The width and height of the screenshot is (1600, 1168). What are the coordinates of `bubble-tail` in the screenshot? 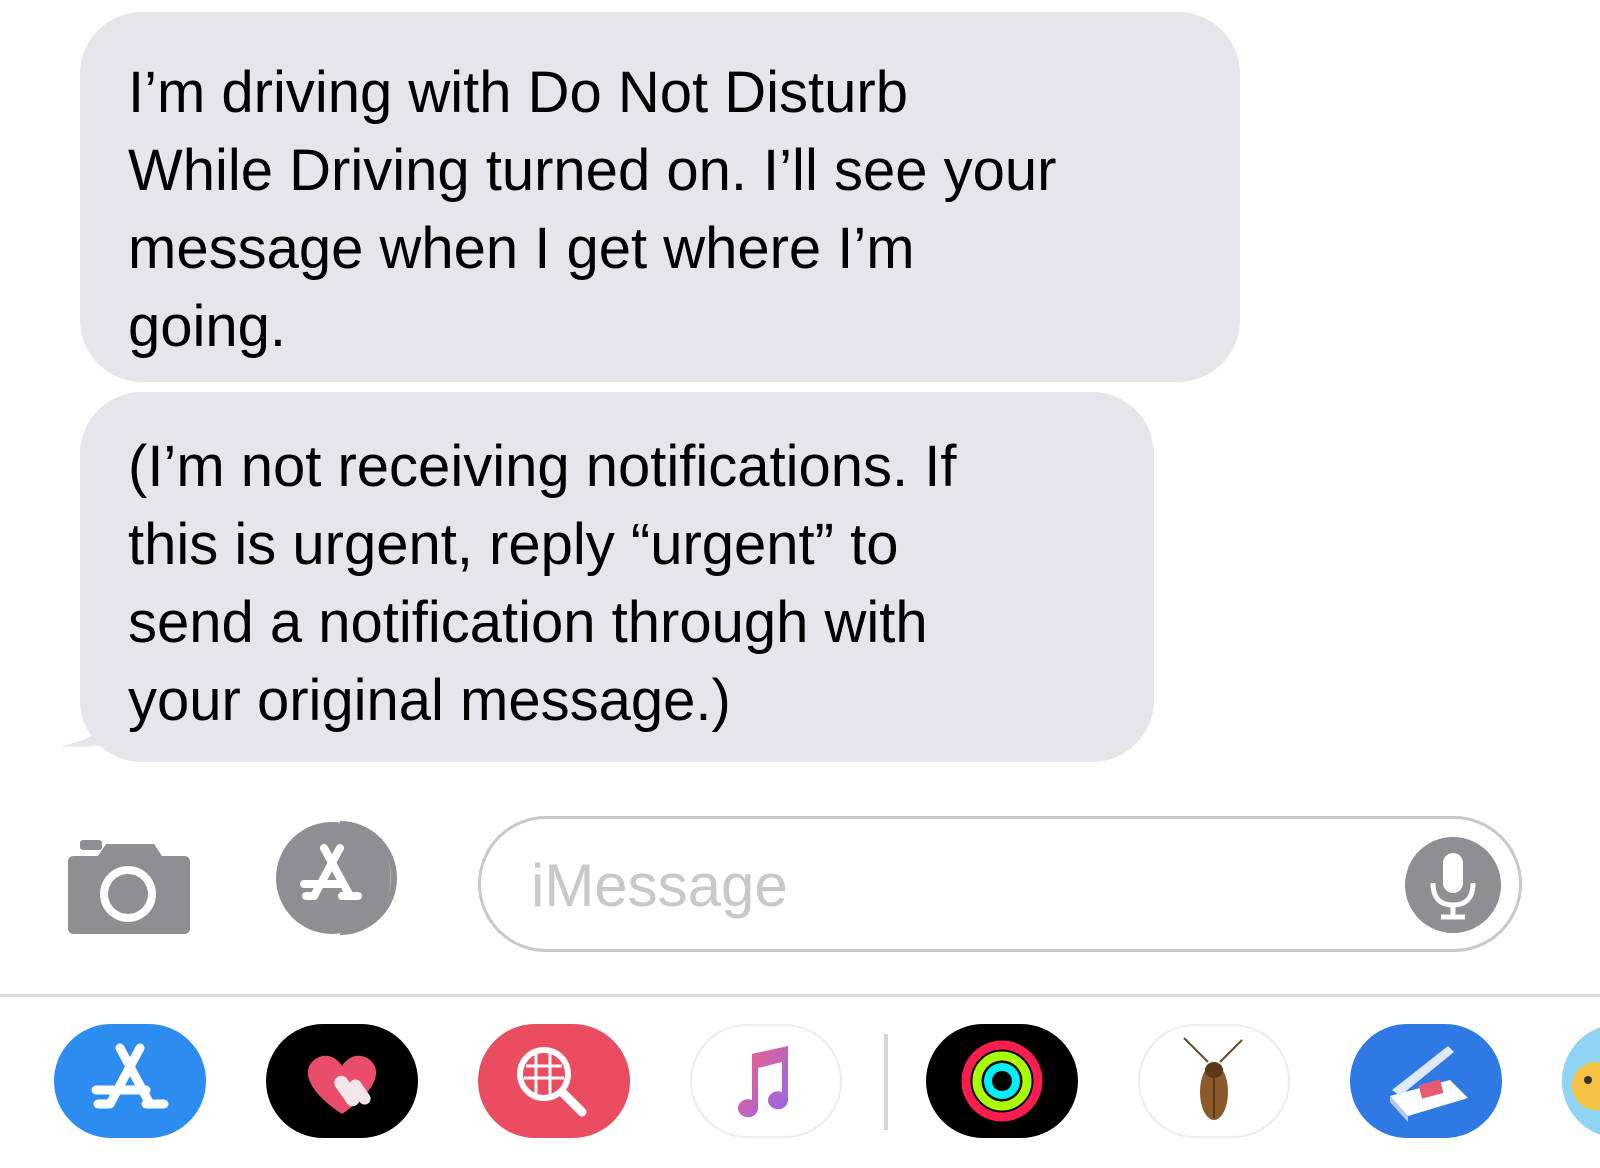 It's located at (93, 723).